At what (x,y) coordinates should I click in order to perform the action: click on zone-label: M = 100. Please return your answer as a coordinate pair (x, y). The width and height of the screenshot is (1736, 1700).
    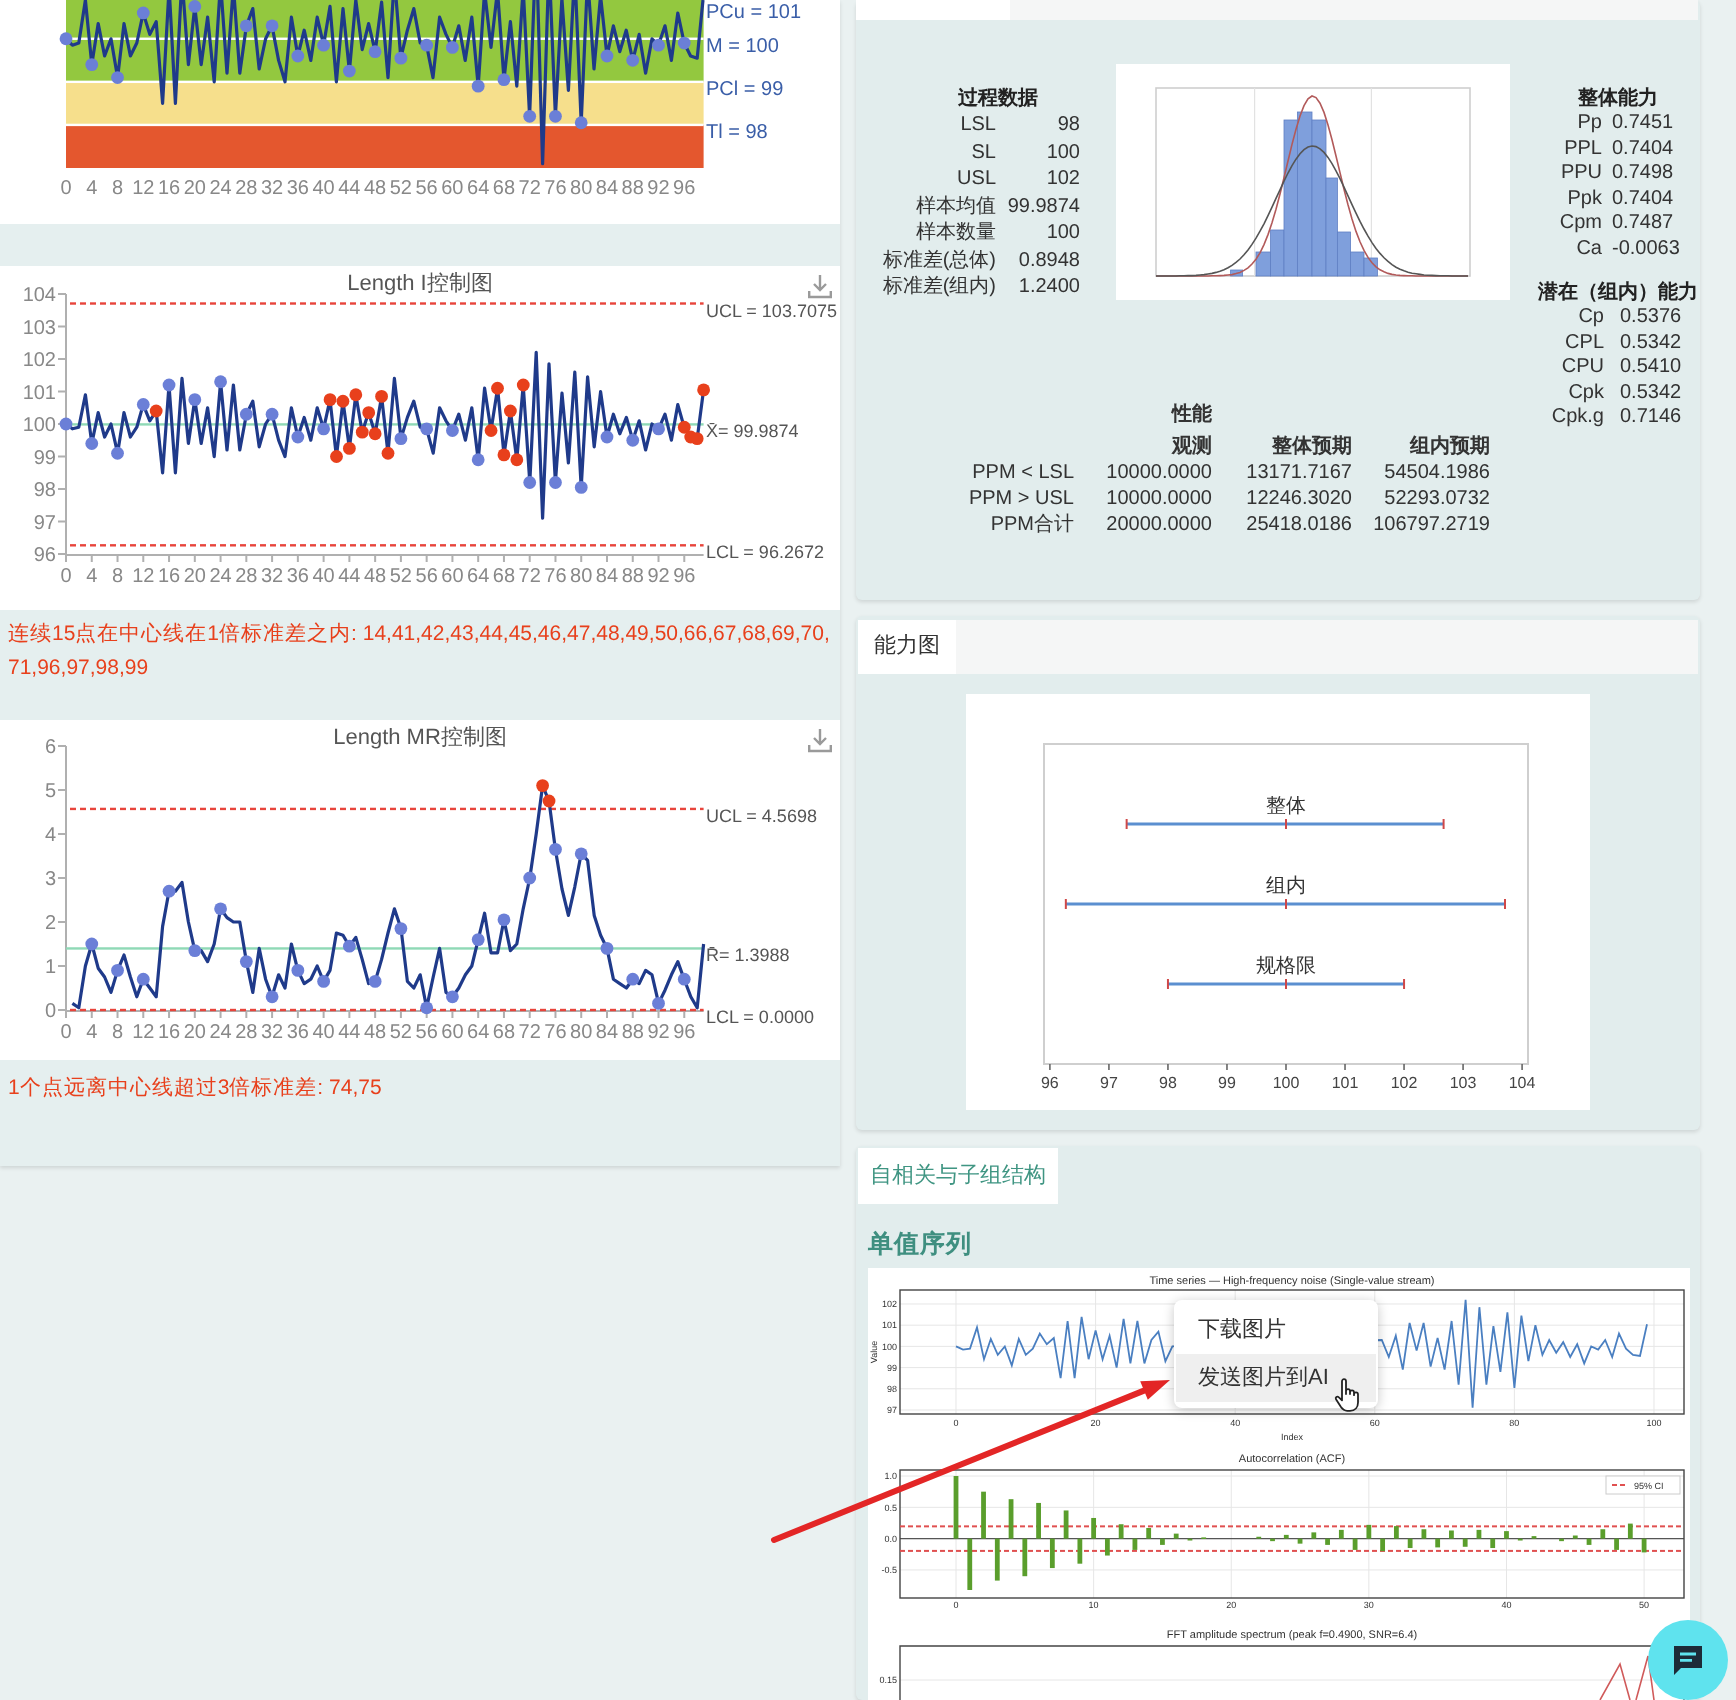
    Looking at the image, I should click on (742, 46).